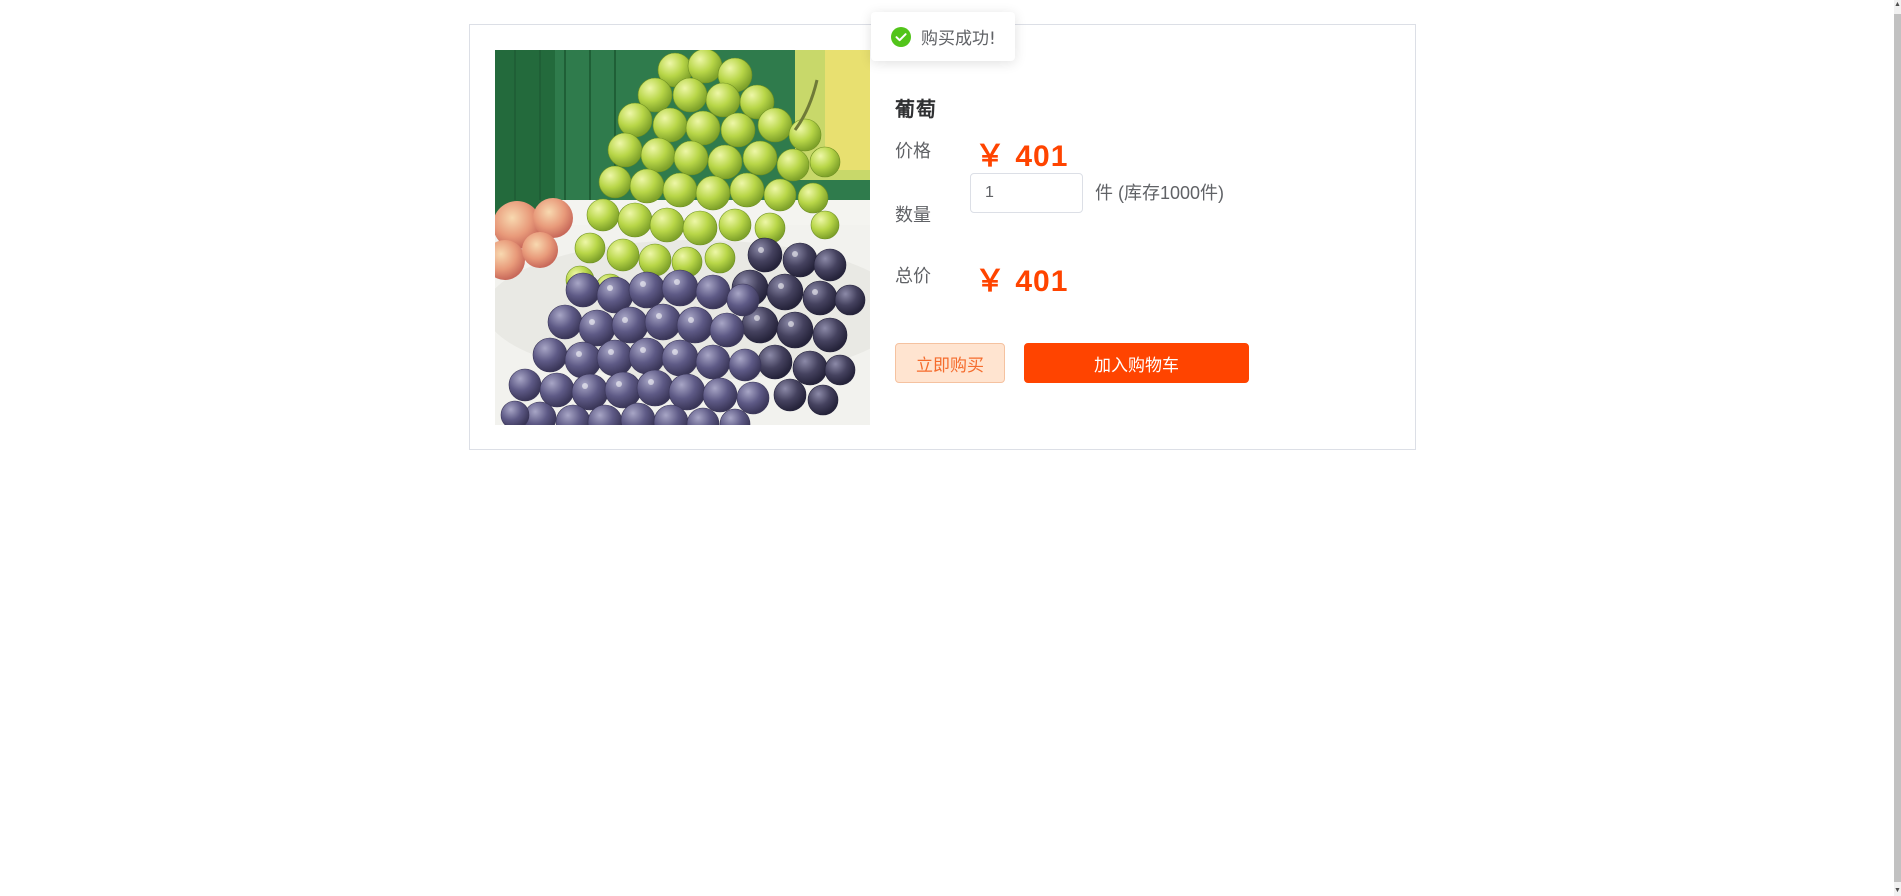 Image resolution: width=1901 pixels, height=896 pixels. Describe the element at coordinates (950, 363) in the screenshot. I see `buy-now-button: 立即购买` at that location.